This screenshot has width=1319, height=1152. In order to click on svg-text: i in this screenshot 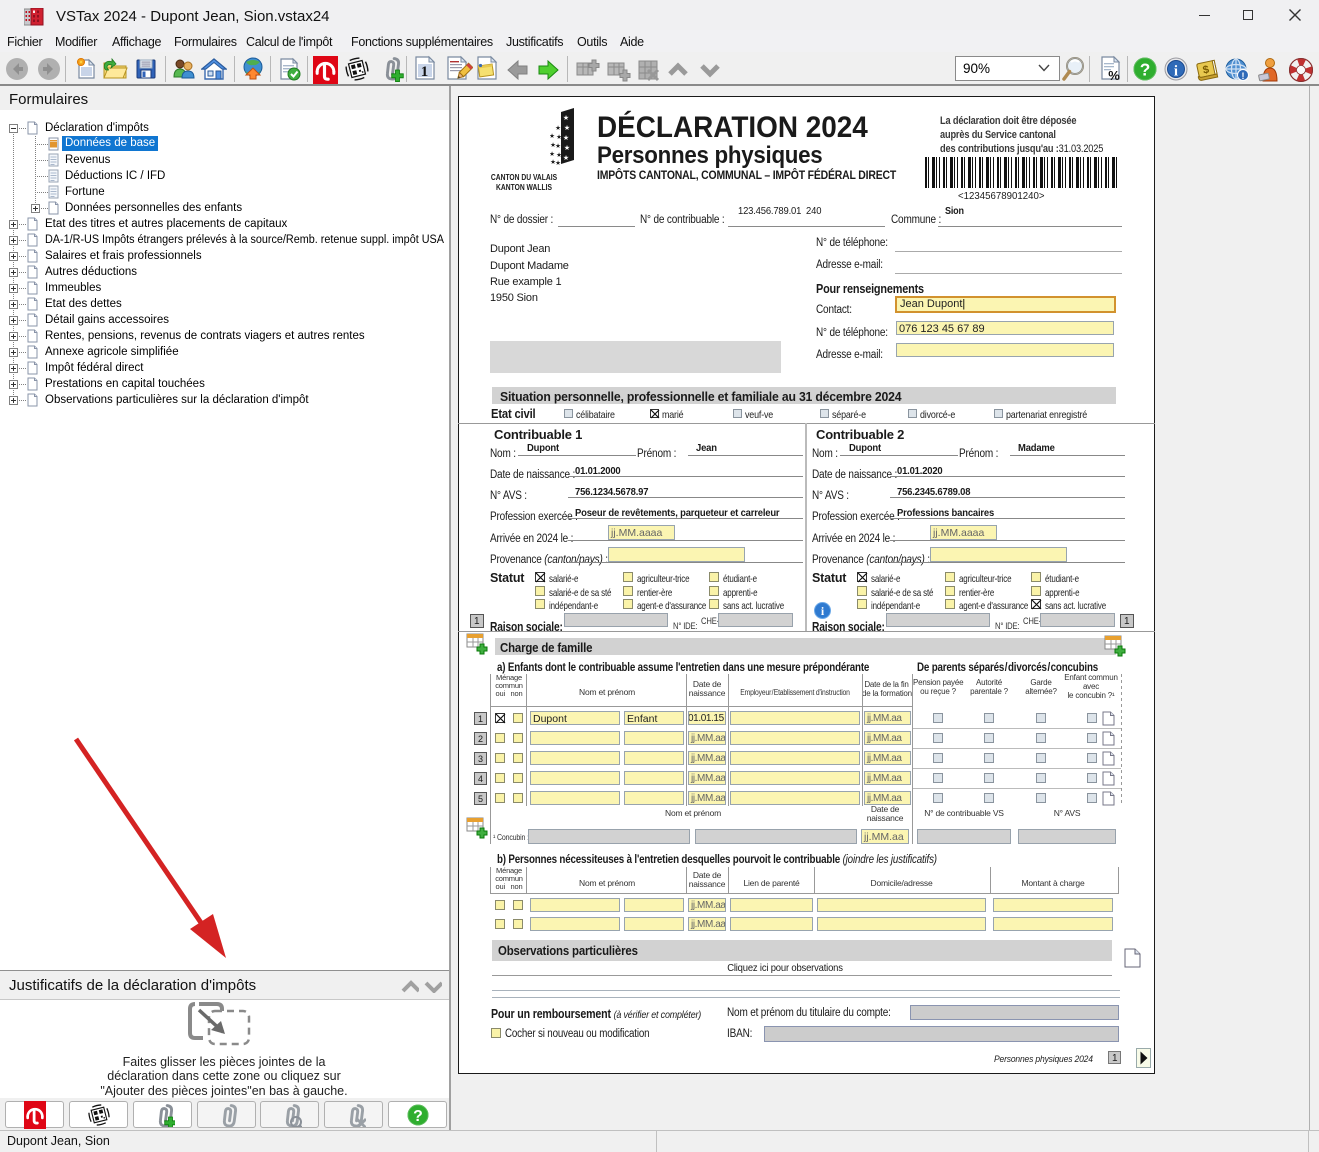, I will do `click(1176, 72)`.